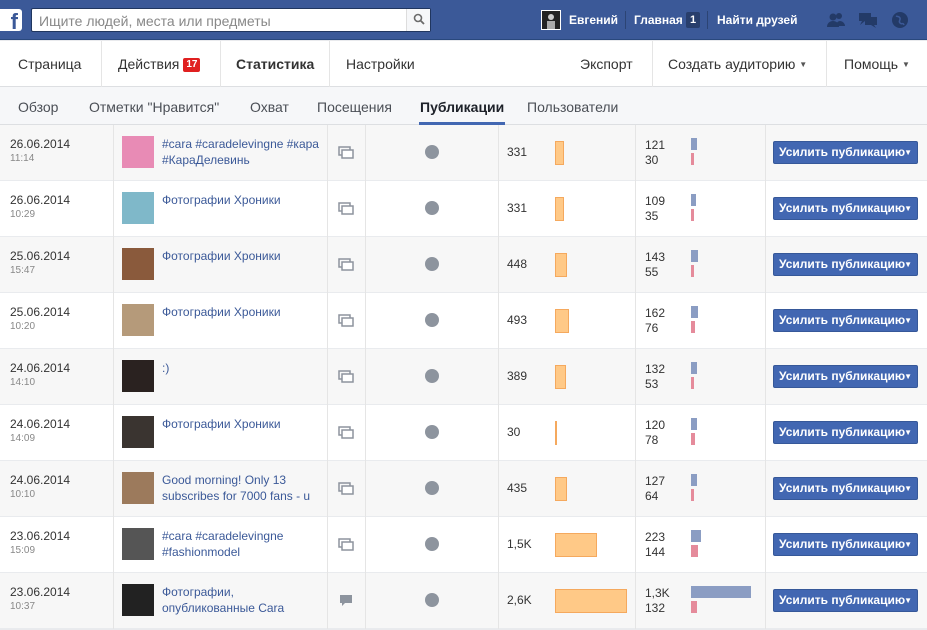 The width and height of the screenshot is (927, 630). I want to click on post-date: 23.06.2014, so click(40, 592).